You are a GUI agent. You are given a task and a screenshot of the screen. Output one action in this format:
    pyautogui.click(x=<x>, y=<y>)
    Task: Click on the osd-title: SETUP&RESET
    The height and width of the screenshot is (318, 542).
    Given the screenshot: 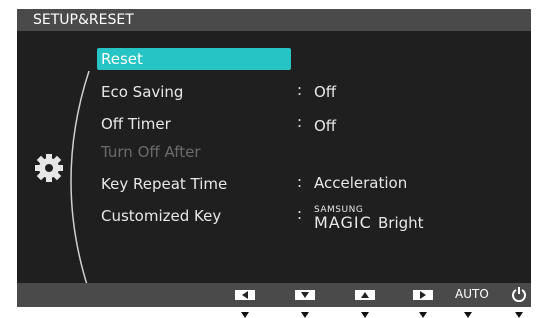 What is the action you would take?
    pyautogui.click(x=83, y=20)
    